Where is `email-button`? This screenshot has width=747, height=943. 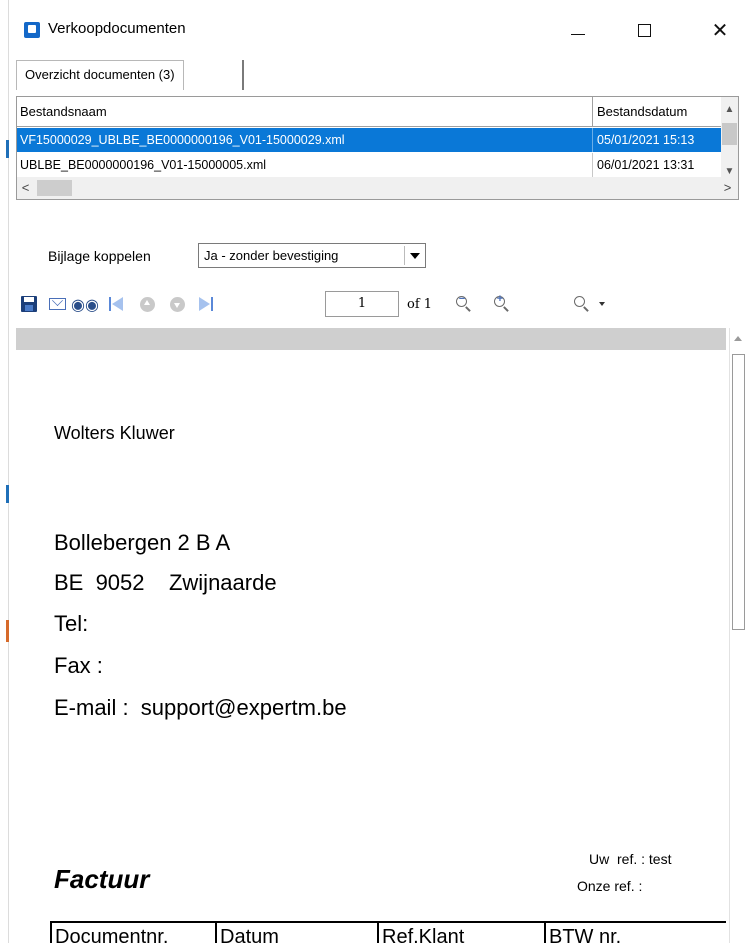
email-button is located at coordinates (57, 304).